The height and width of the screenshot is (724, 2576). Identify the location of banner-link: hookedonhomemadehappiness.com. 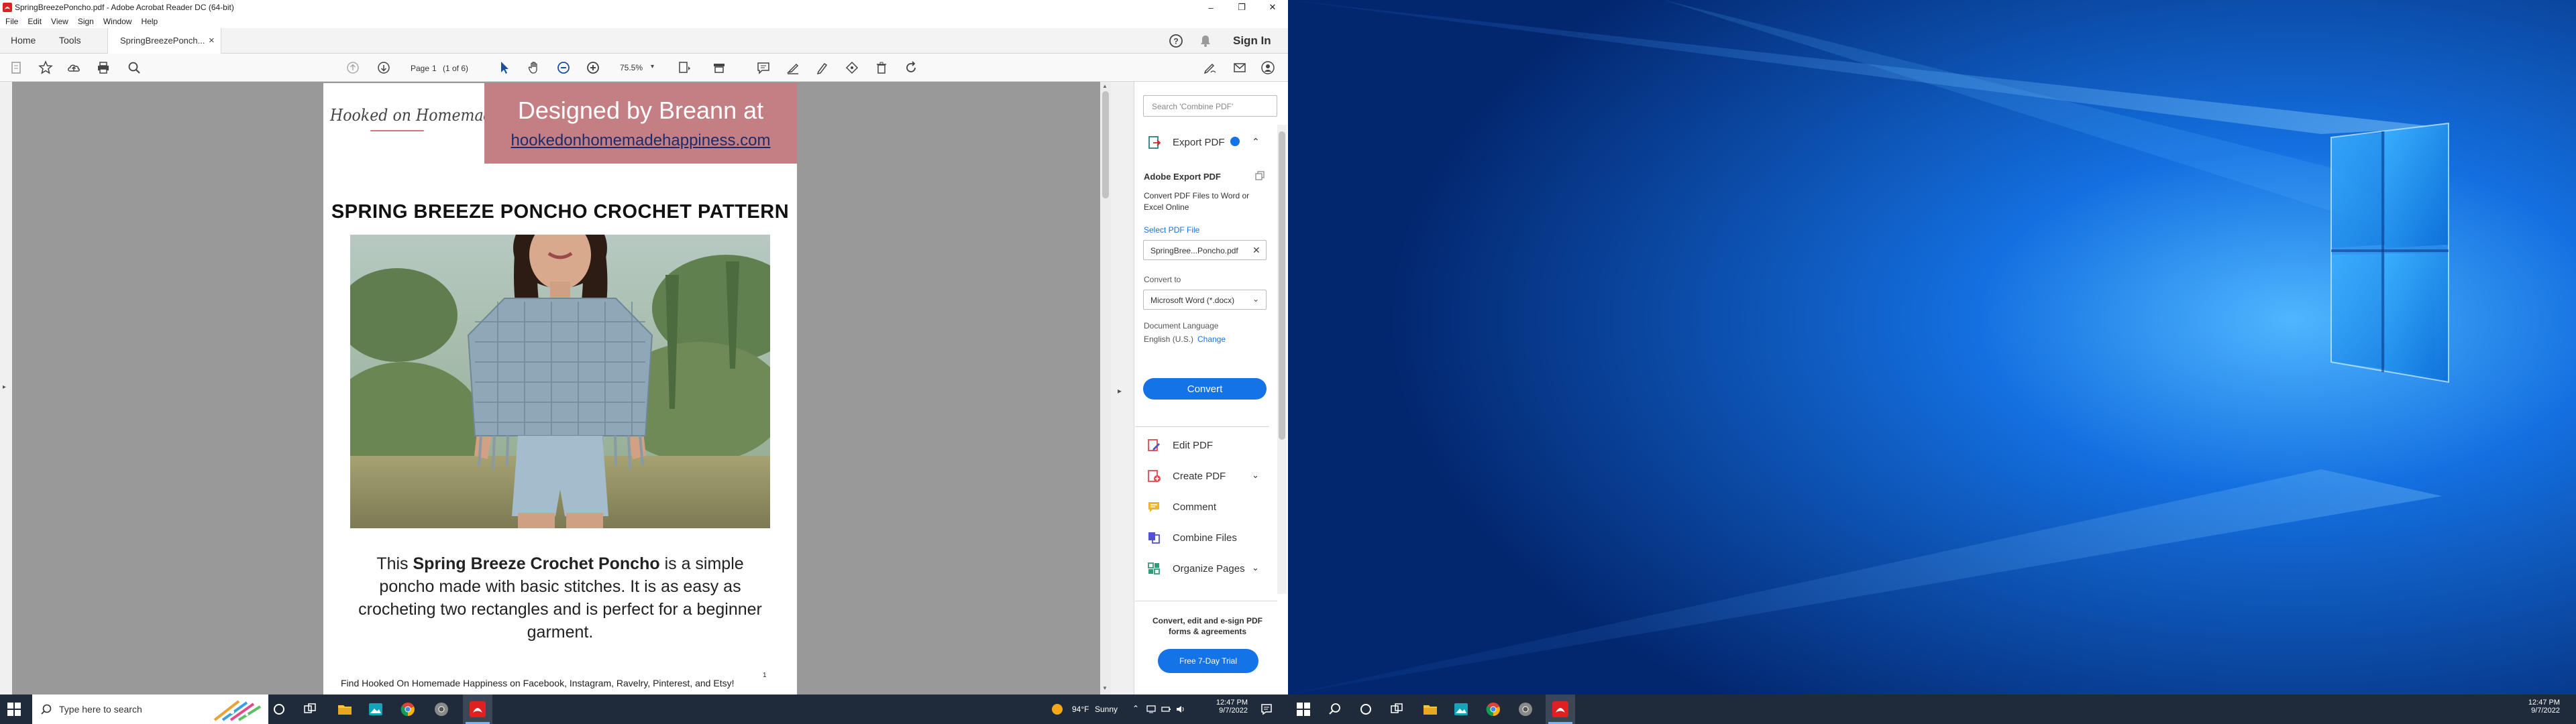
(640, 140).